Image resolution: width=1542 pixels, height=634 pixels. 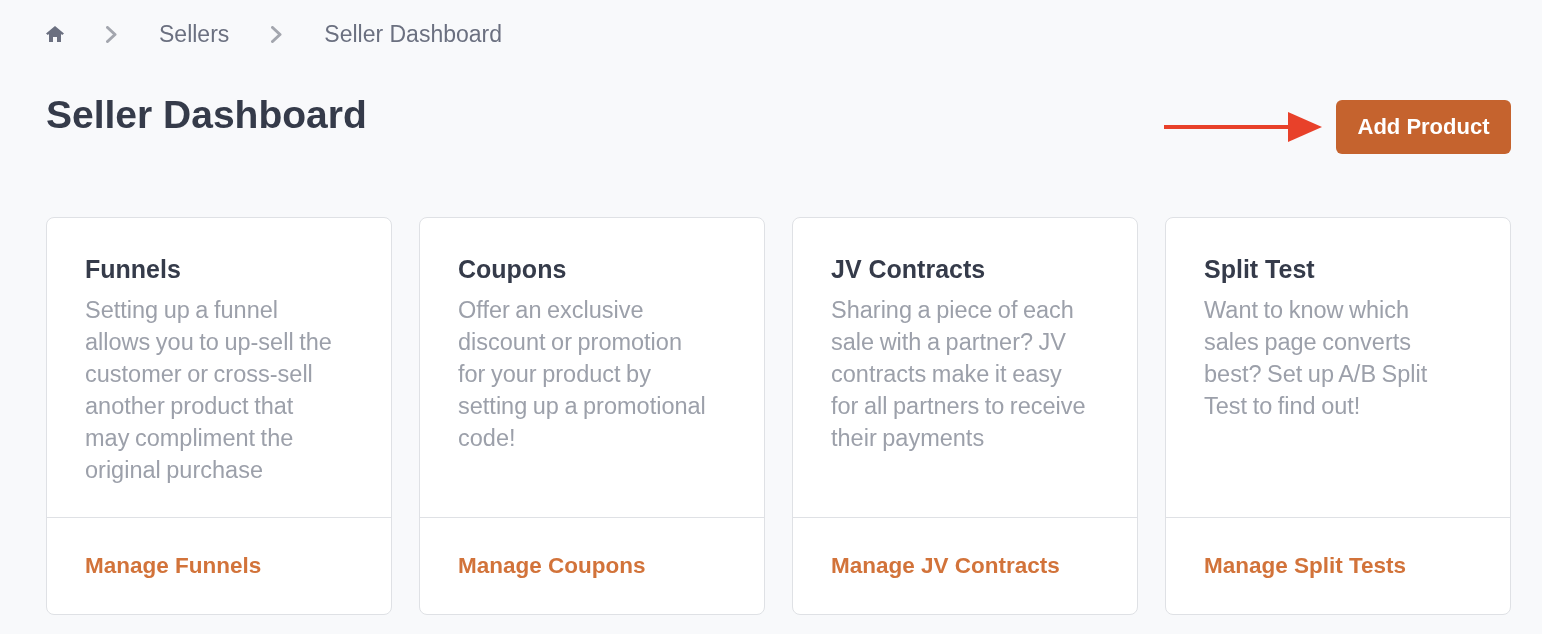 What do you see at coordinates (552, 566) in the screenshot?
I see `manage-link: Manage Coupons` at bounding box center [552, 566].